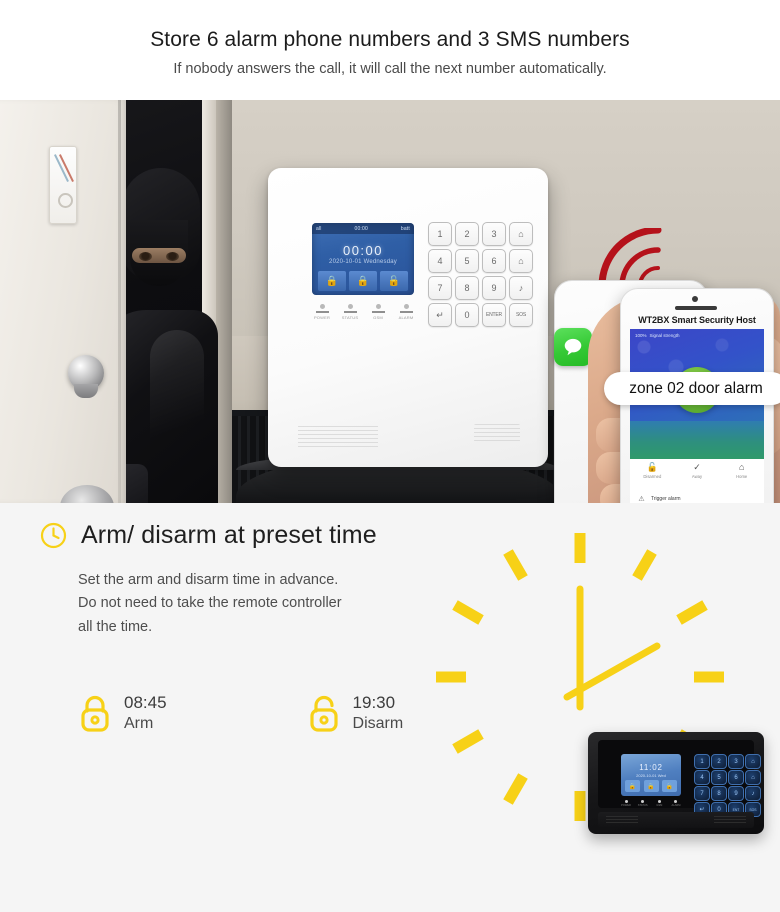 This screenshot has width=780, height=912. What do you see at coordinates (521, 261) in the screenshot?
I see `key-stay-icon: ⌂` at bounding box center [521, 261].